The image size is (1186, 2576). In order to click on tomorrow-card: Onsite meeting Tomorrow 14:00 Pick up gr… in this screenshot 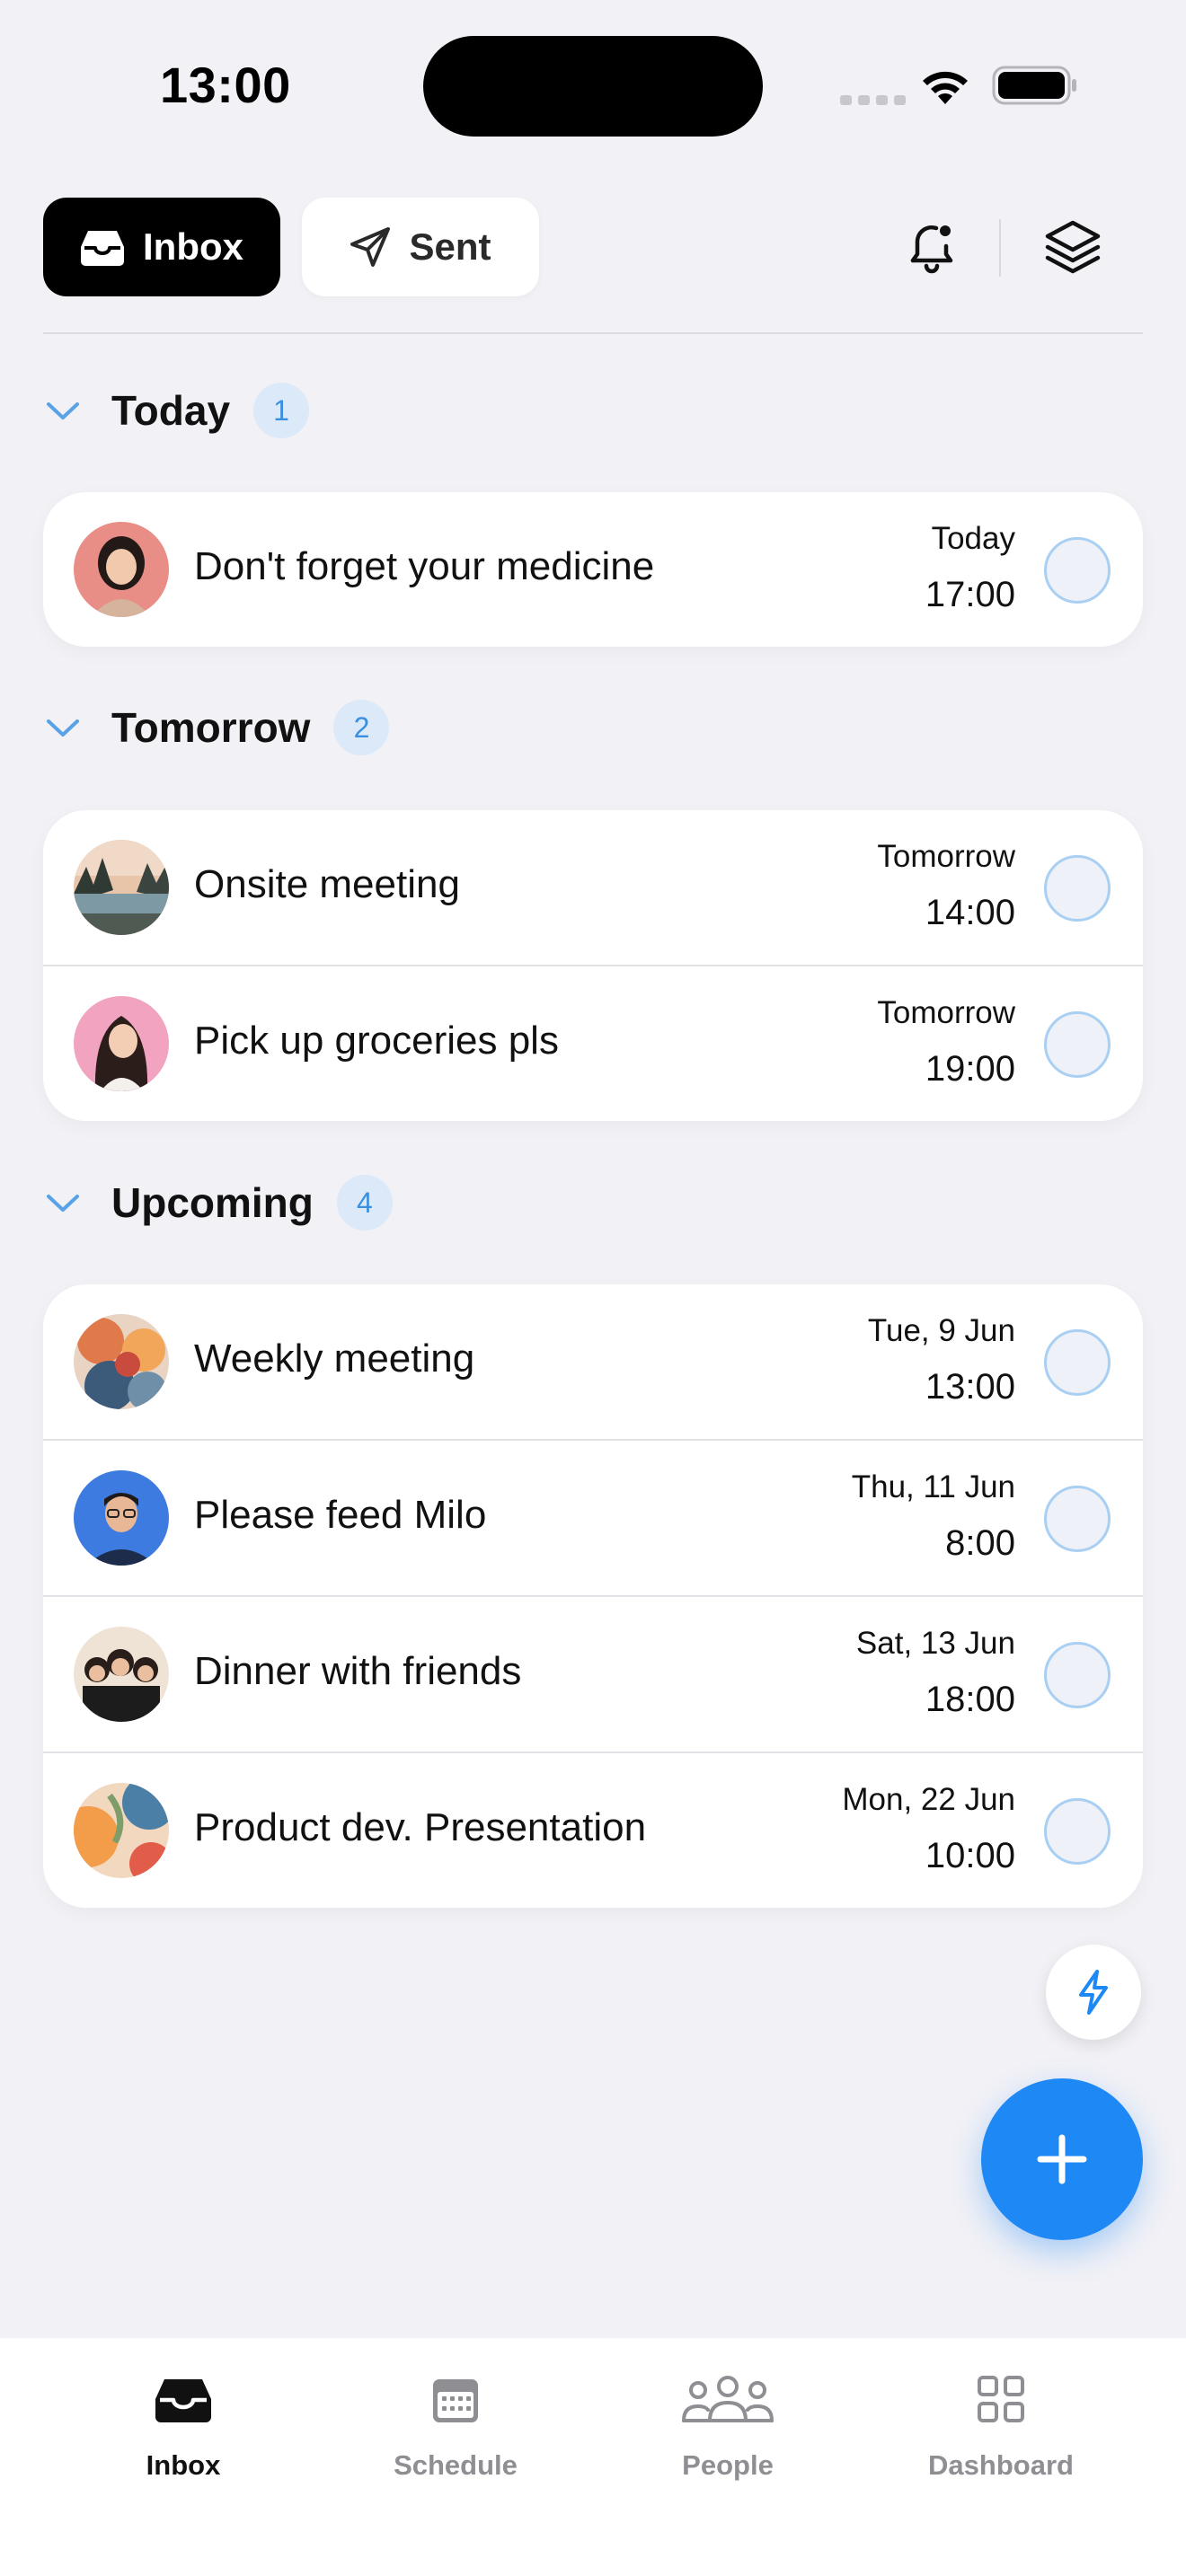, I will do `click(593, 965)`.